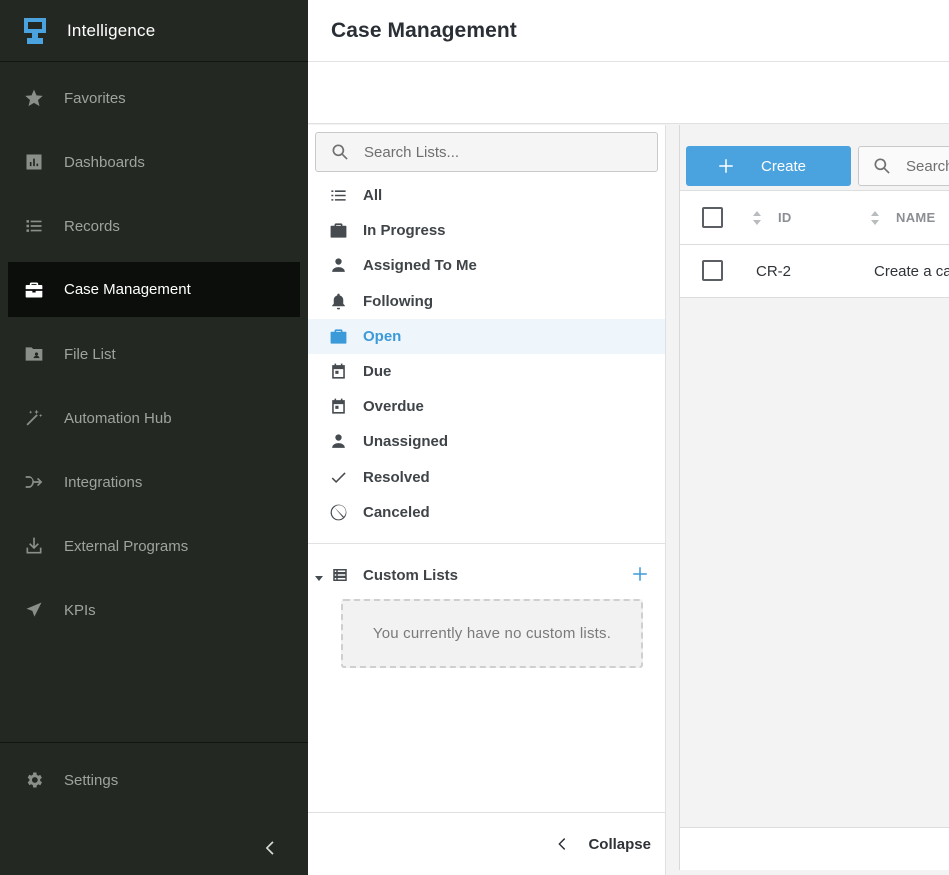 The width and height of the screenshot is (949, 875). Describe the element at coordinates (404, 231) in the screenshot. I see `filter-label: In Progress` at that location.